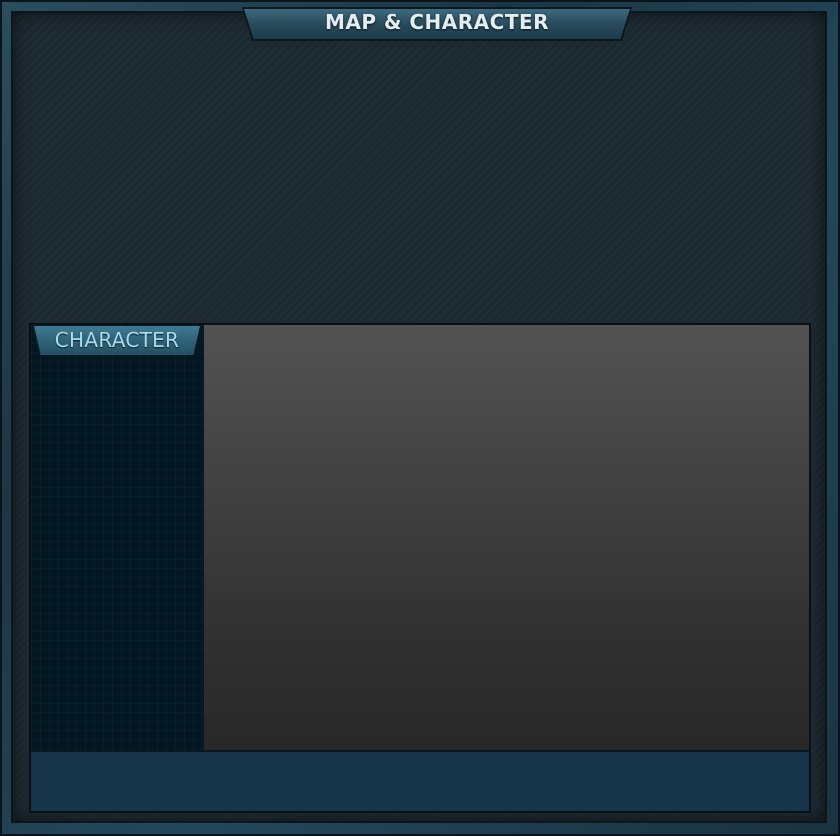 This screenshot has height=836, width=840. What do you see at coordinates (117, 340) in the screenshot?
I see `tab-character-label: CHARACTER` at bounding box center [117, 340].